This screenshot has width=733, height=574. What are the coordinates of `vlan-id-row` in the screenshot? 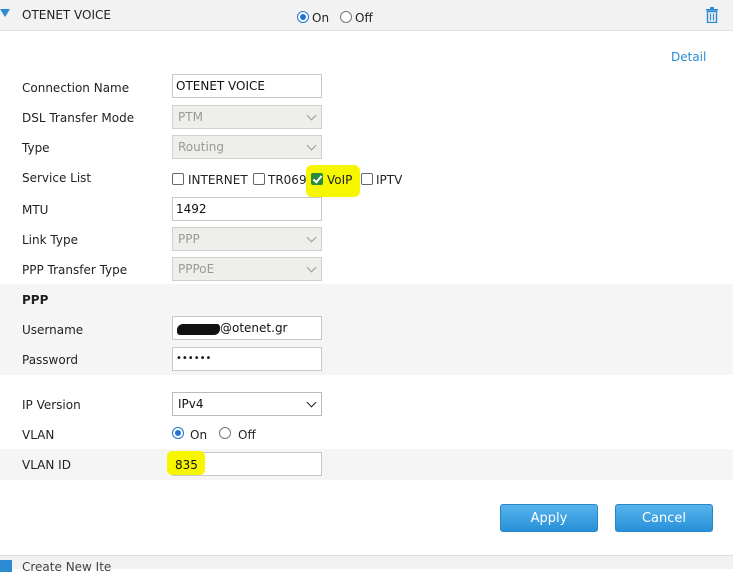 It's located at (366, 464).